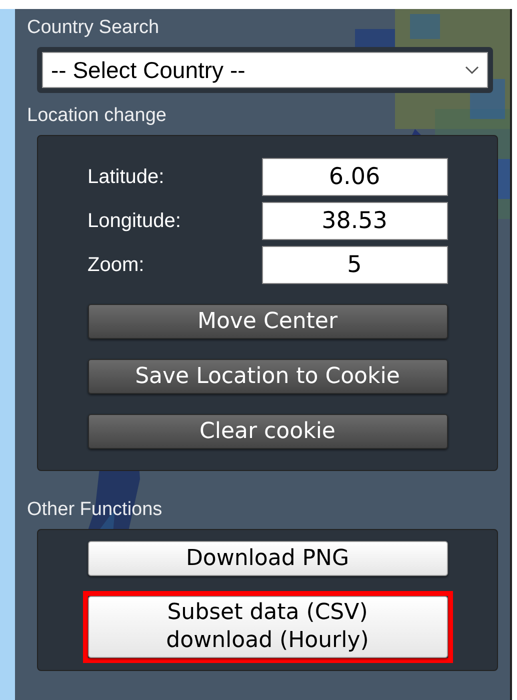 Image resolution: width=517 pixels, height=700 pixels. What do you see at coordinates (127, 177) in the screenshot?
I see `field-label: Latitude:` at bounding box center [127, 177].